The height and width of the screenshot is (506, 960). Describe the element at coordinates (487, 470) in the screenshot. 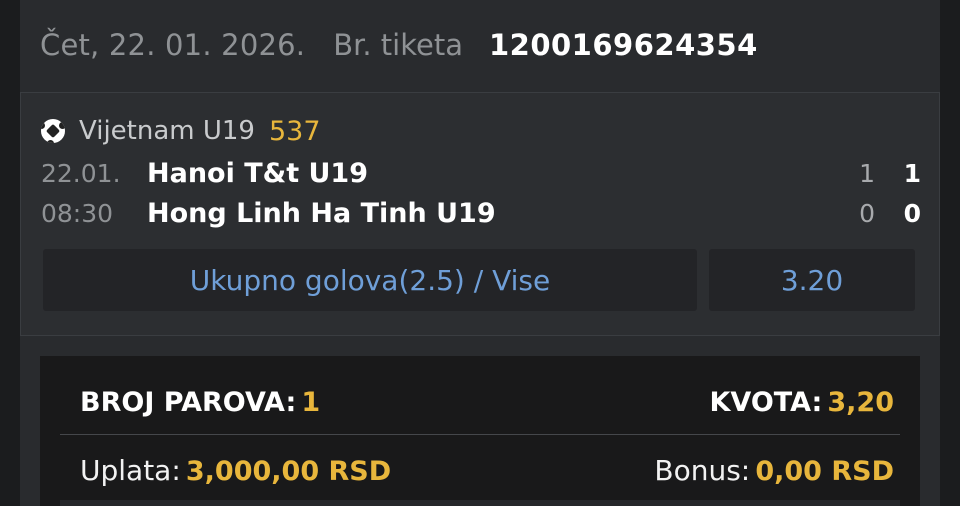

I see `summary-row-stake: Uplata: 3,000,00 RSD Bonus: 0,00 RSD` at that location.